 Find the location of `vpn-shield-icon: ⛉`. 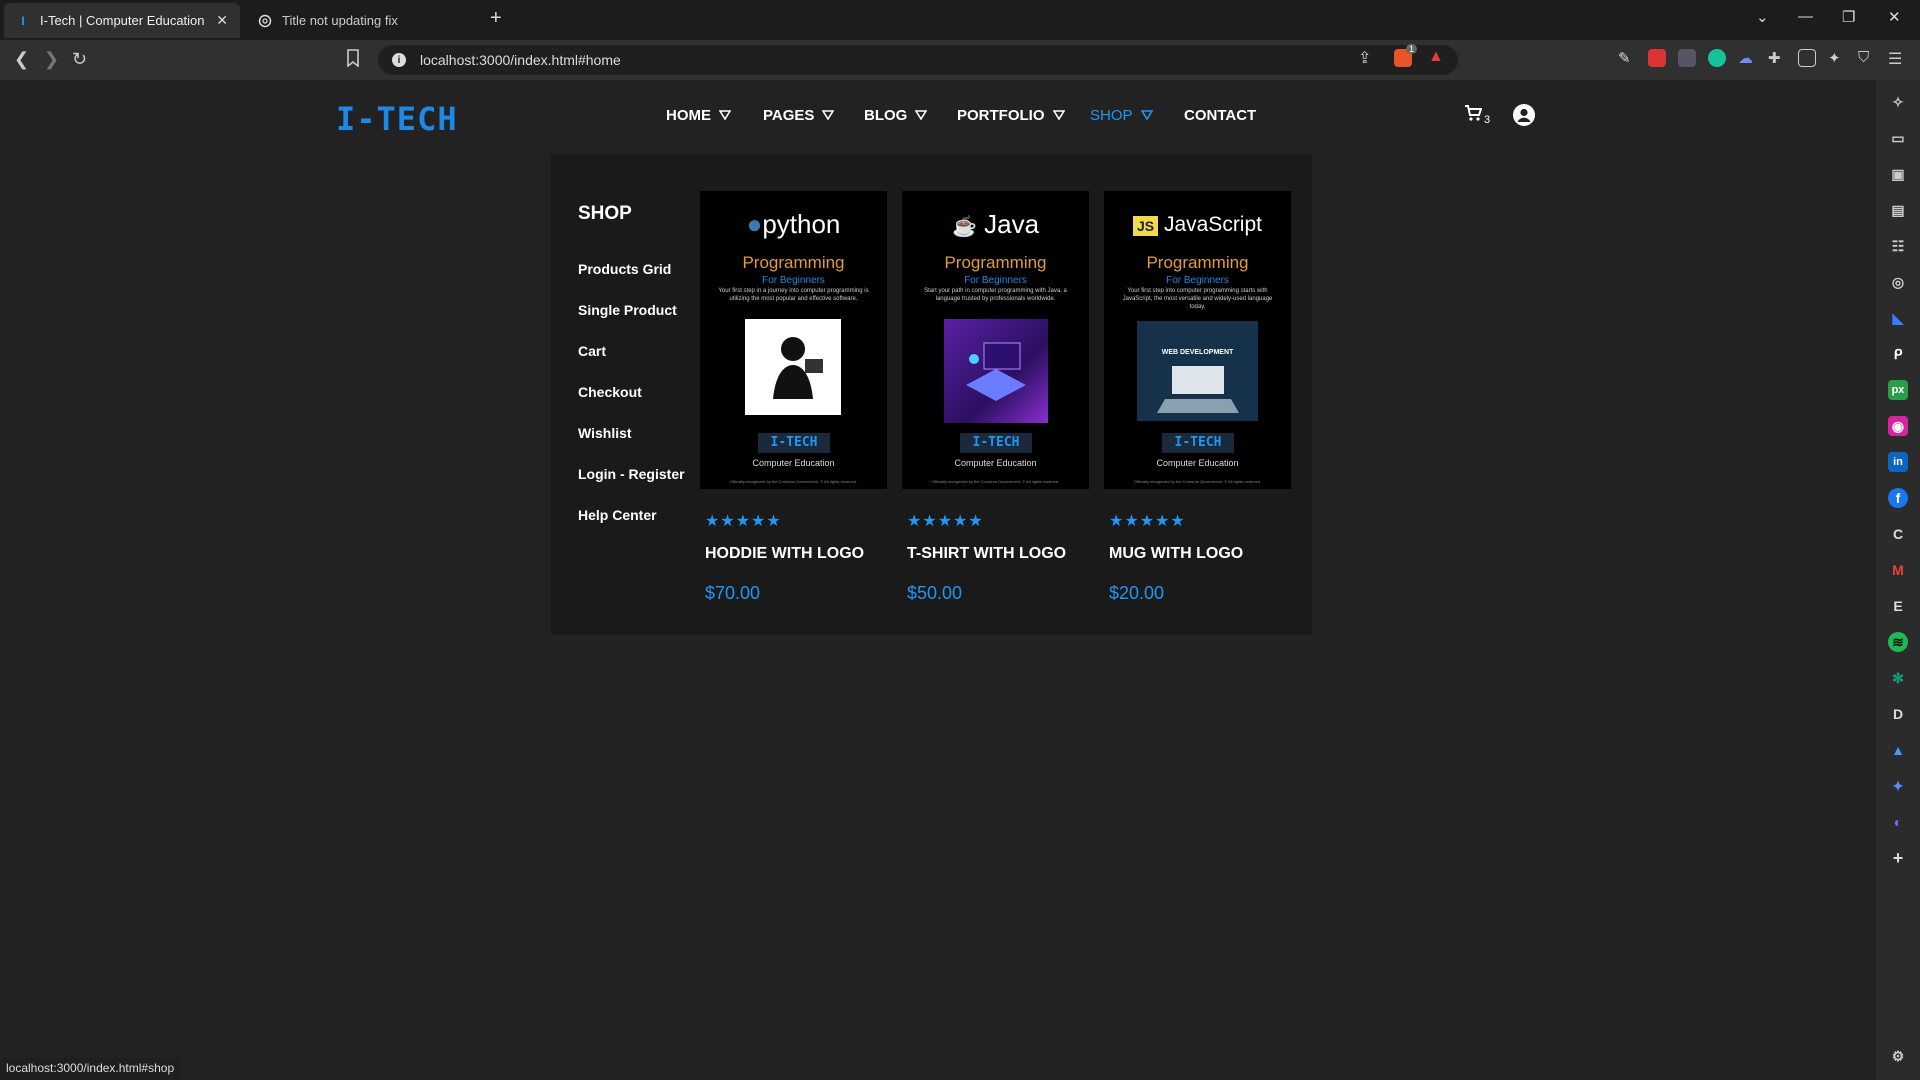

vpn-shield-icon: ⛉ is located at coordinates (1867, 58).